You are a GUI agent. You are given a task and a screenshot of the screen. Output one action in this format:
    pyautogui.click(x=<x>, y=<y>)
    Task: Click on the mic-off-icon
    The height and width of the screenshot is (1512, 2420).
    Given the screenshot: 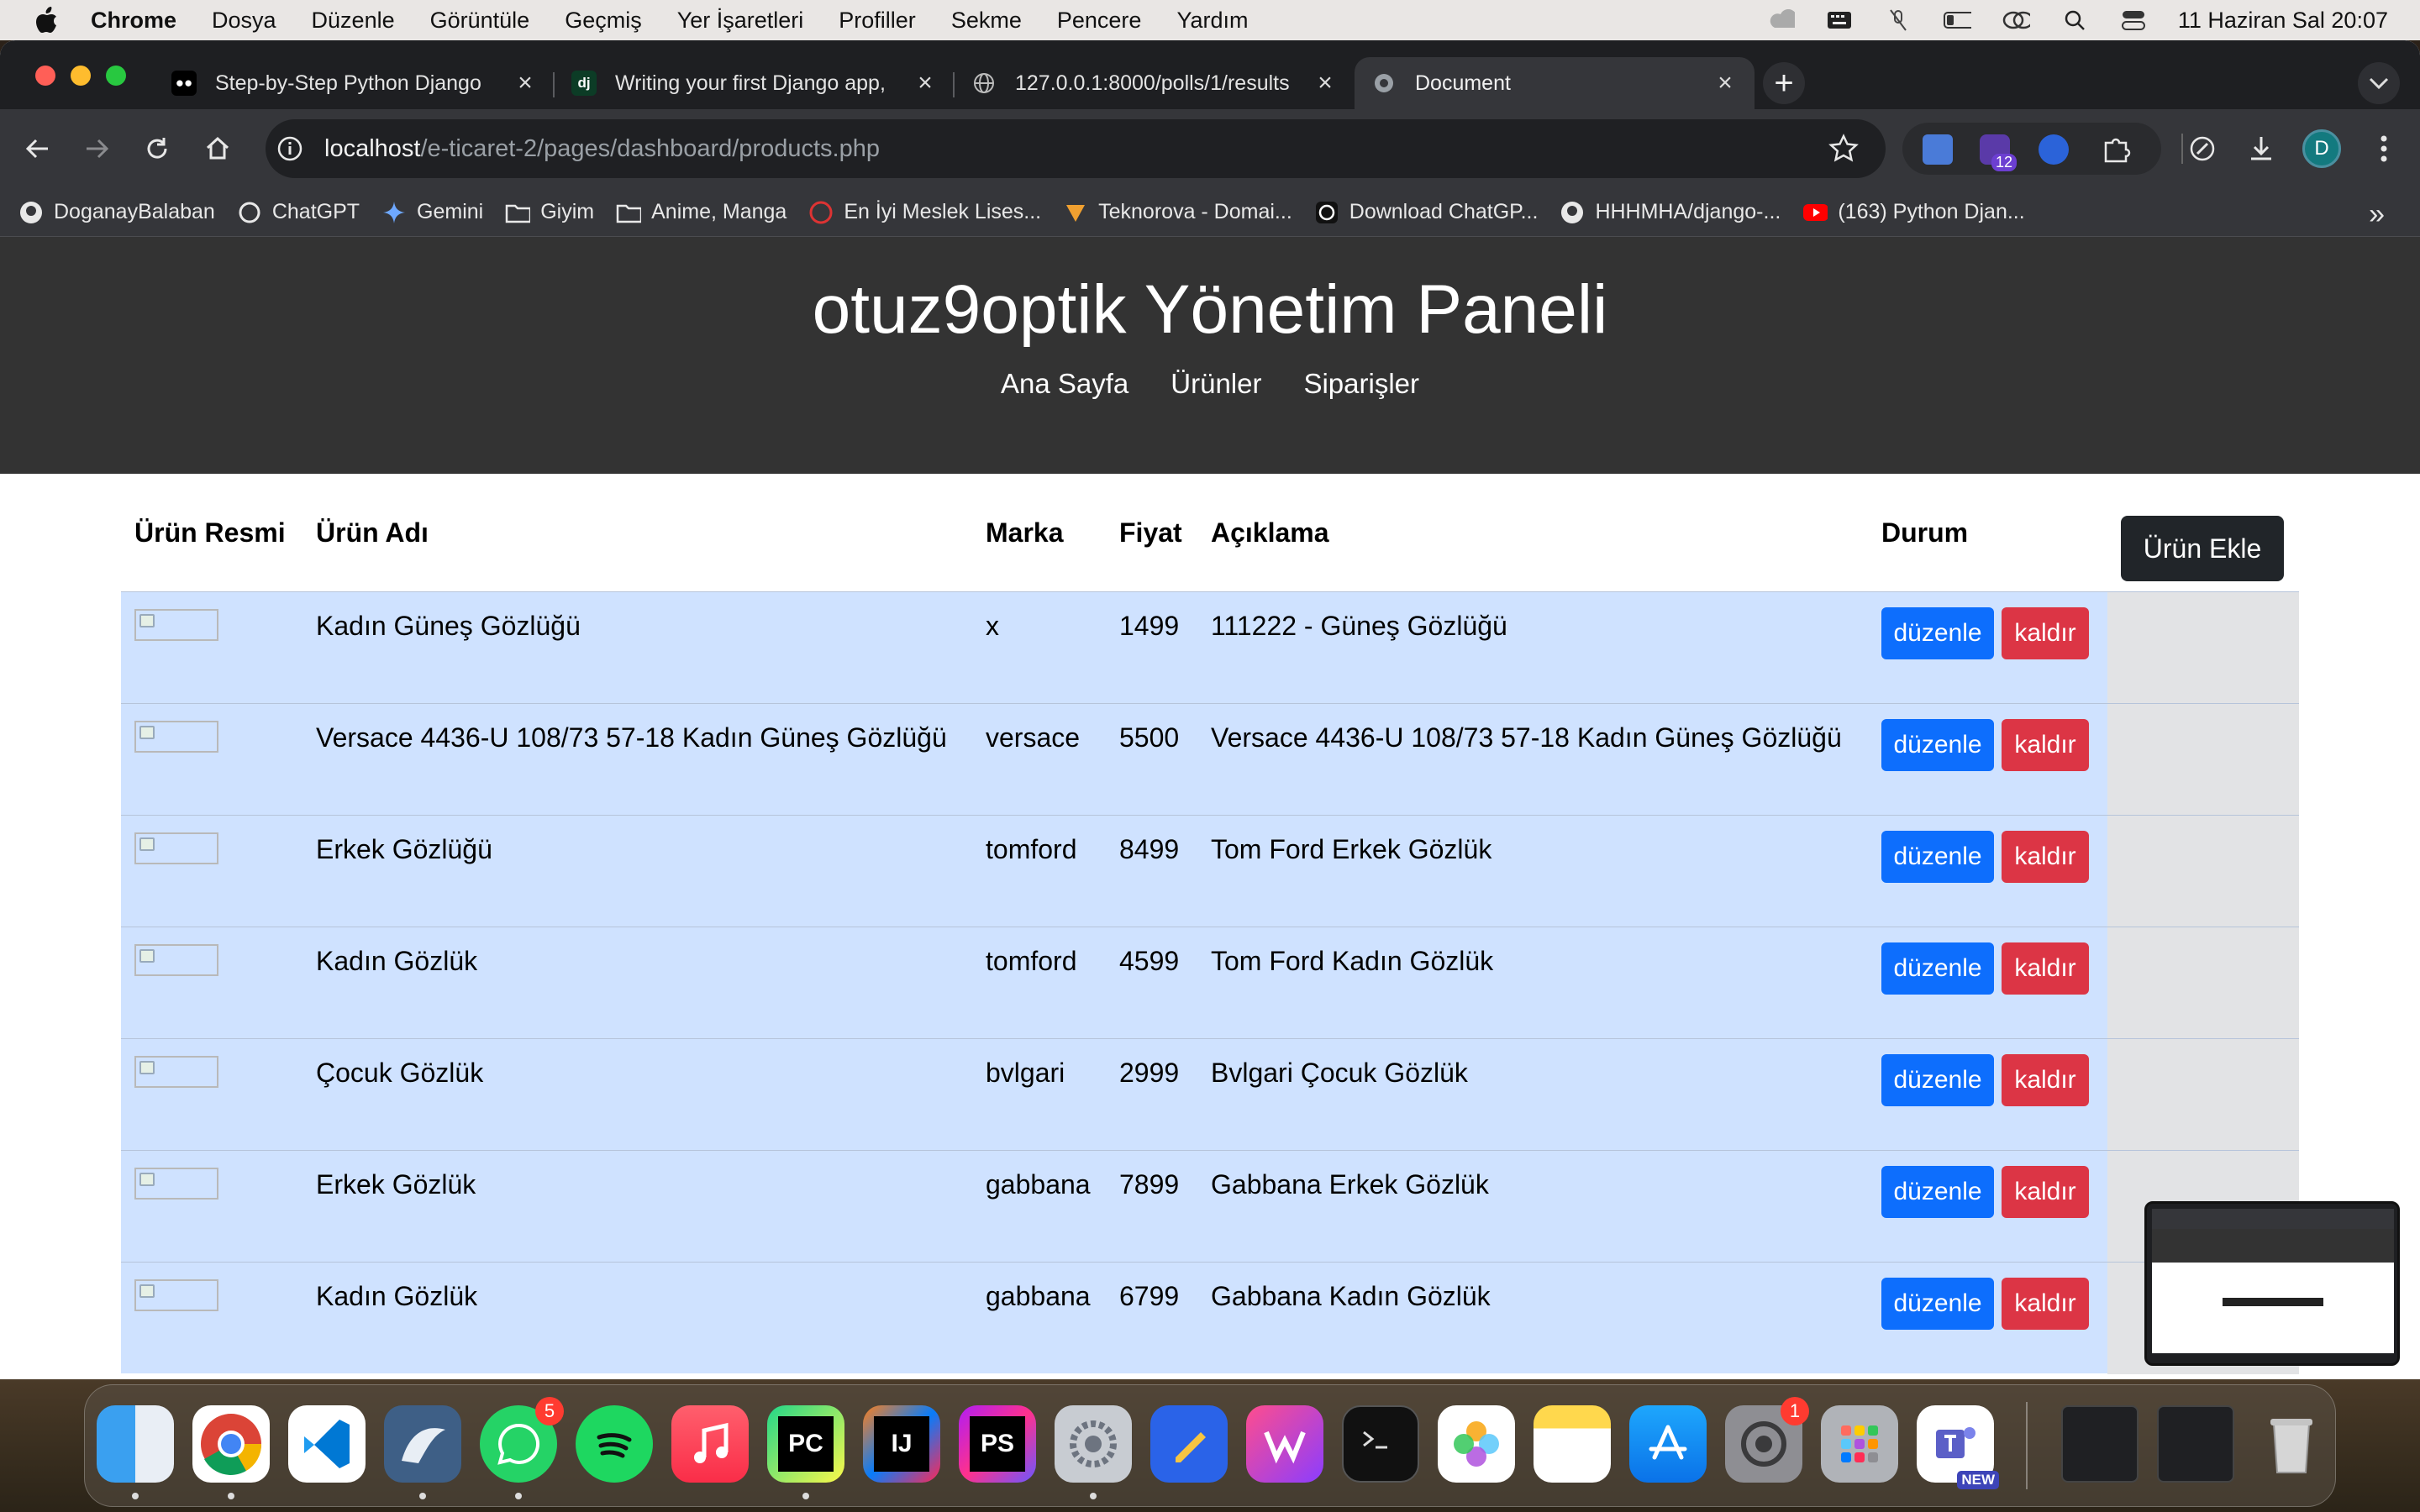 What is the action you would take?
    pyautogui.click(x=1898, y=20)
    